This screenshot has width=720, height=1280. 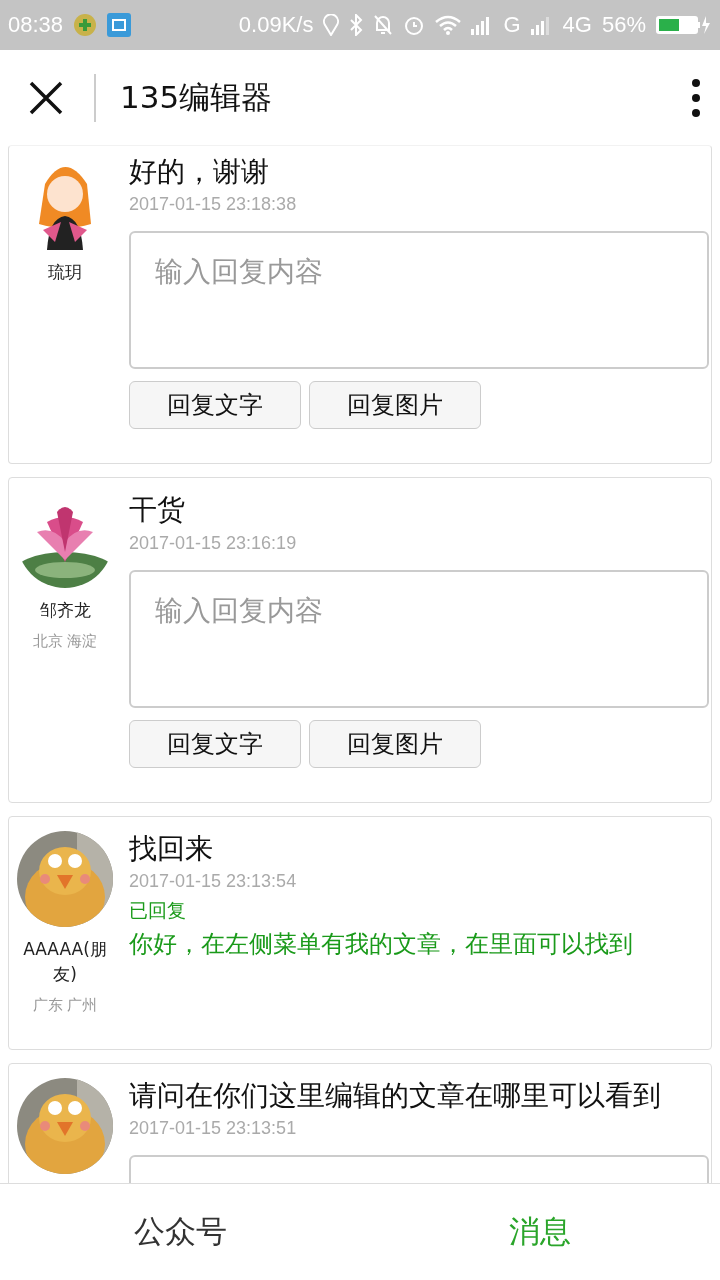 I want to click on message-text: 好的，谢谢, so click(x=199, y=172).